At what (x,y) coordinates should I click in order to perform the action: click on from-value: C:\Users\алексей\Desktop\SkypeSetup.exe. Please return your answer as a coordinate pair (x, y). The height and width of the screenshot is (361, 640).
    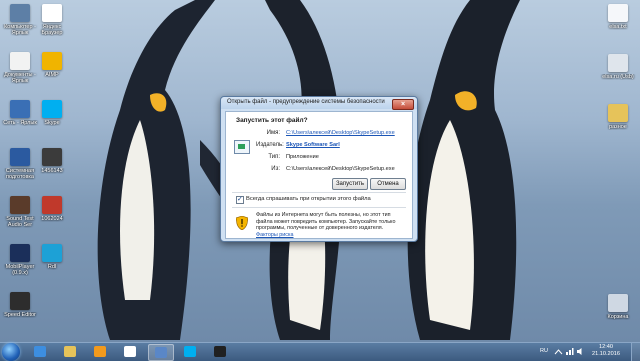
    Looking at the image, I should click on (340, 169).